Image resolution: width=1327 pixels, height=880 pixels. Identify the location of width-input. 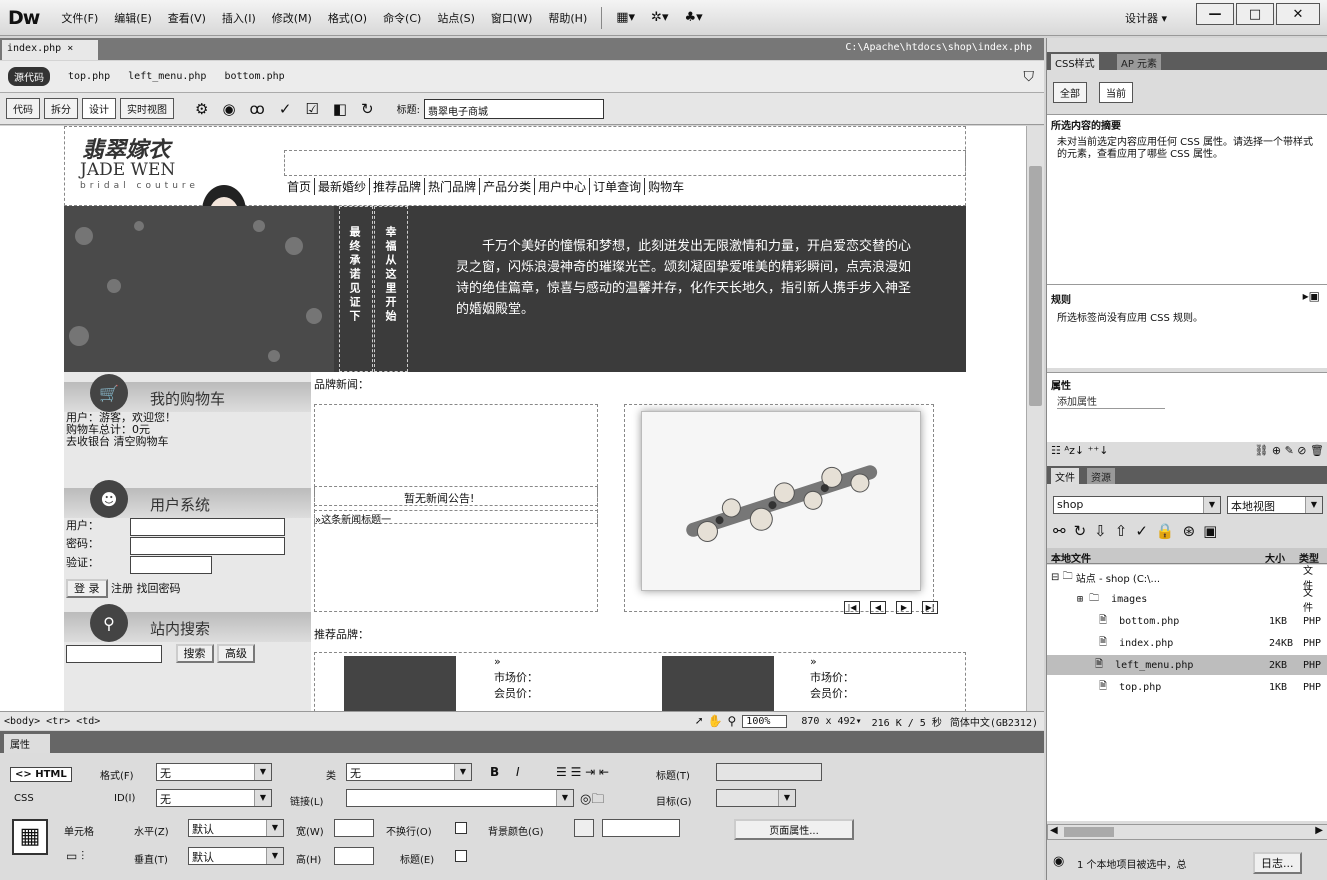
(354, 828).